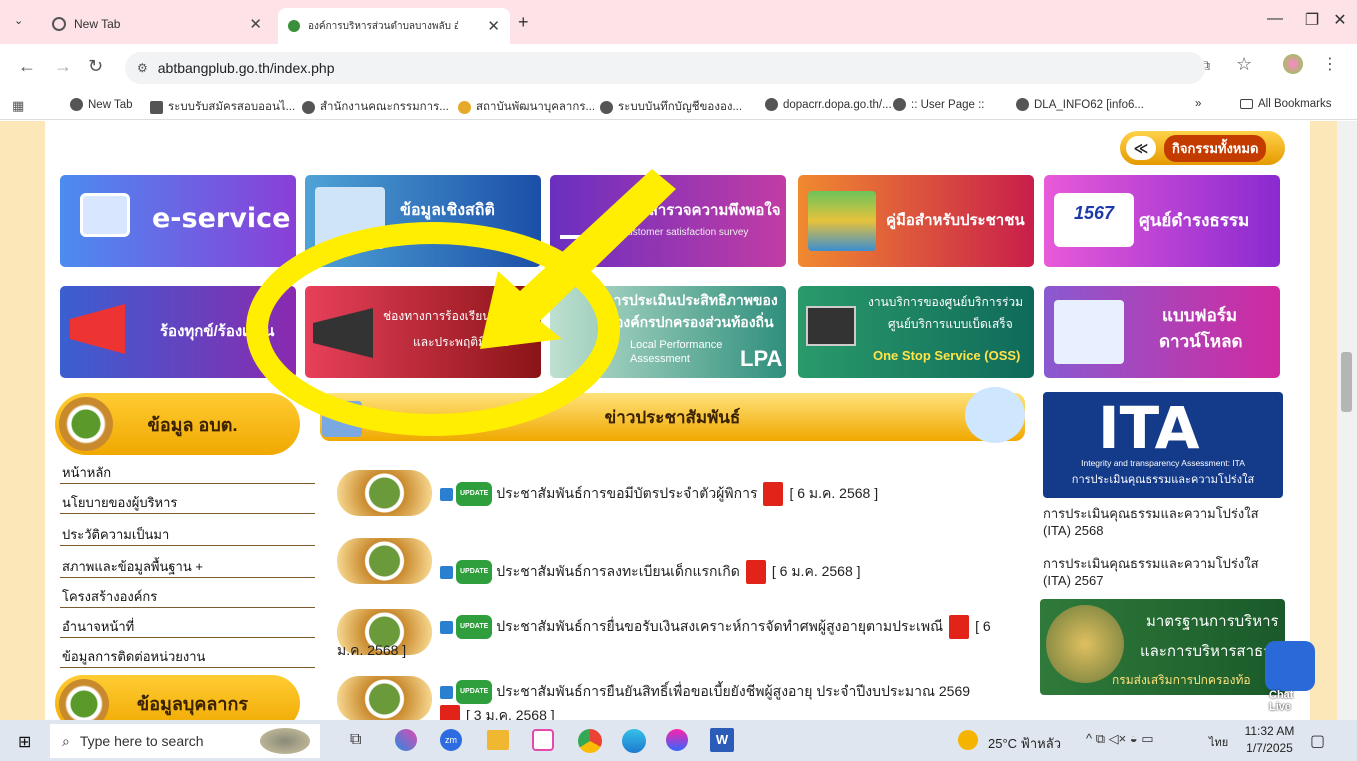  What do you see at coordinates (543, 740) in the screenshot?
I see `itunes-icon` at bounding box center [543, 740].